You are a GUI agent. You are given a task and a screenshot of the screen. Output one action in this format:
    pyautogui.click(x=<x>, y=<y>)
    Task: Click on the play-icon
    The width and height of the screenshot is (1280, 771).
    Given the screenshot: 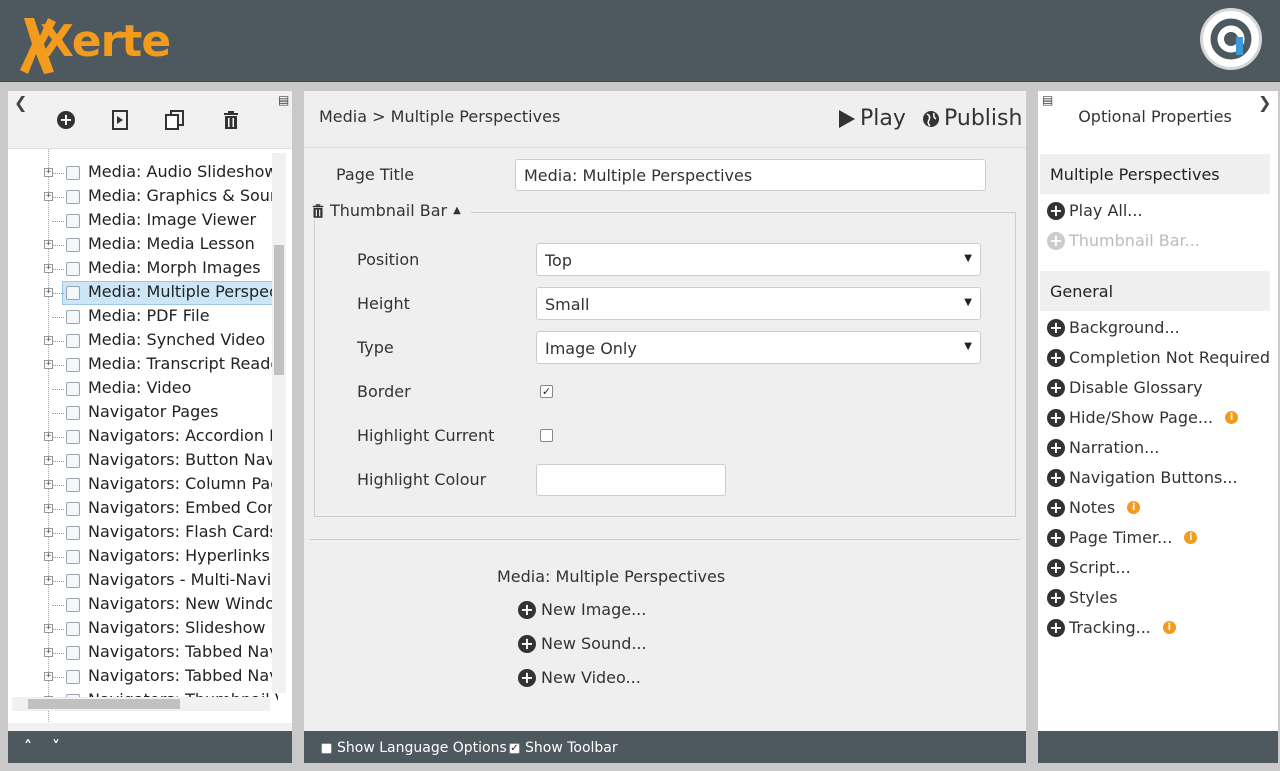 What is the action you would take?
    pyautogui.click(x=847, y=118)
    